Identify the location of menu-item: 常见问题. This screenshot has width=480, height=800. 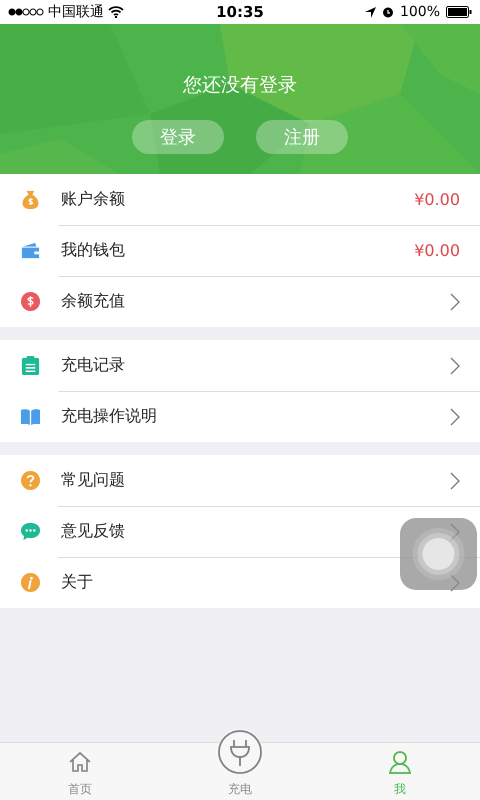
(93, 480).